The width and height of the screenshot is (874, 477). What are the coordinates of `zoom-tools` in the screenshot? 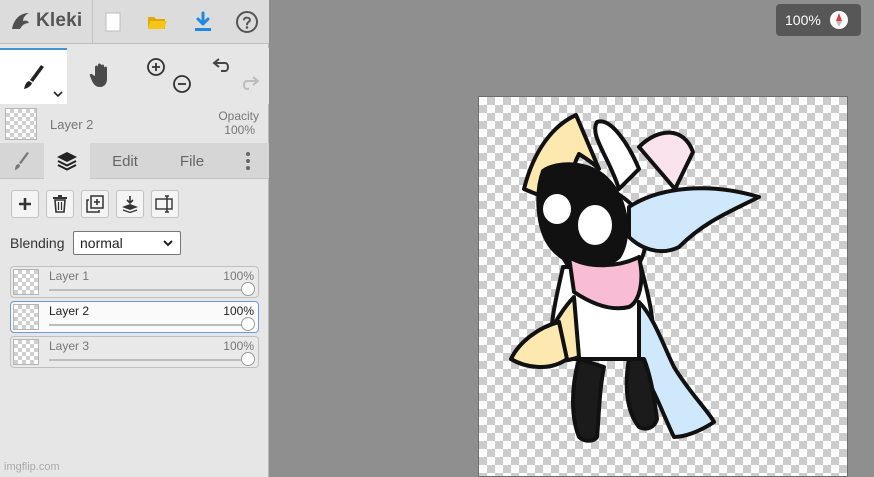 It's located at (170, 75).